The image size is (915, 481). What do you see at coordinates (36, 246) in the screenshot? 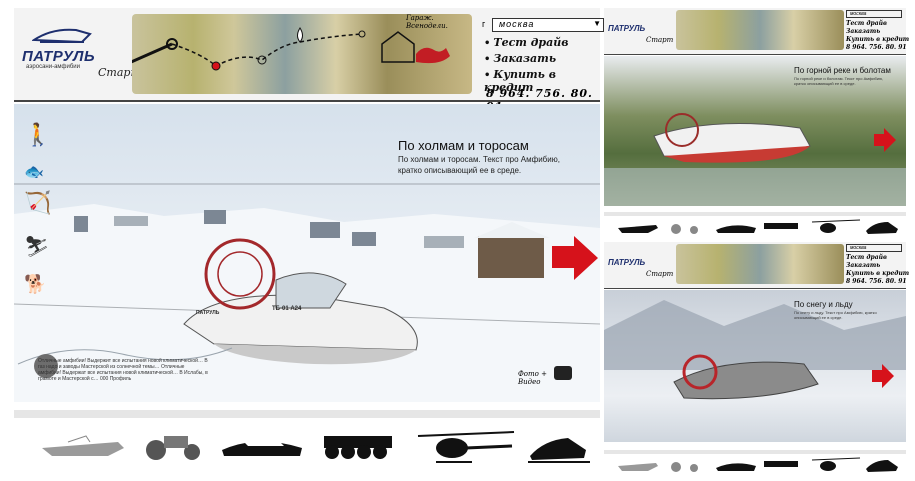
I see `skier-icon: ⛷` at bounding box center [36, 246].